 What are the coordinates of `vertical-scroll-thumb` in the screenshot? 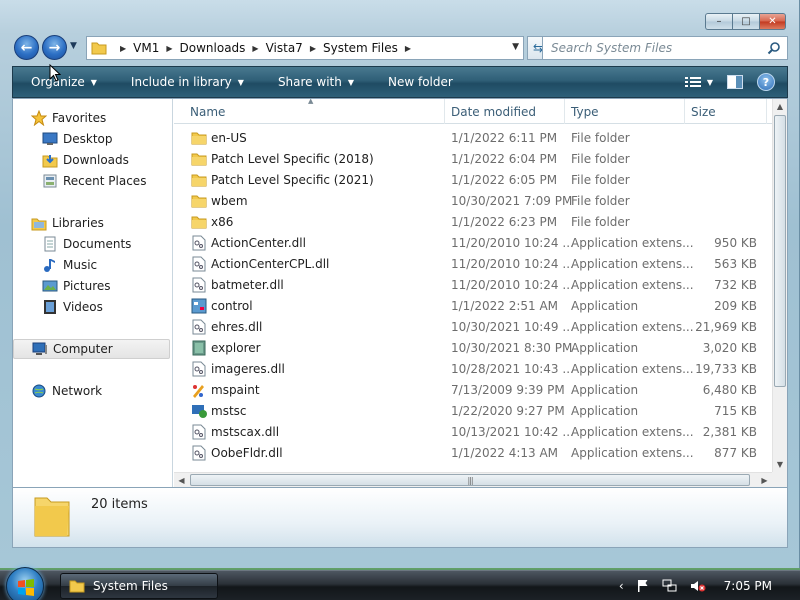 It's located at (780, 251).